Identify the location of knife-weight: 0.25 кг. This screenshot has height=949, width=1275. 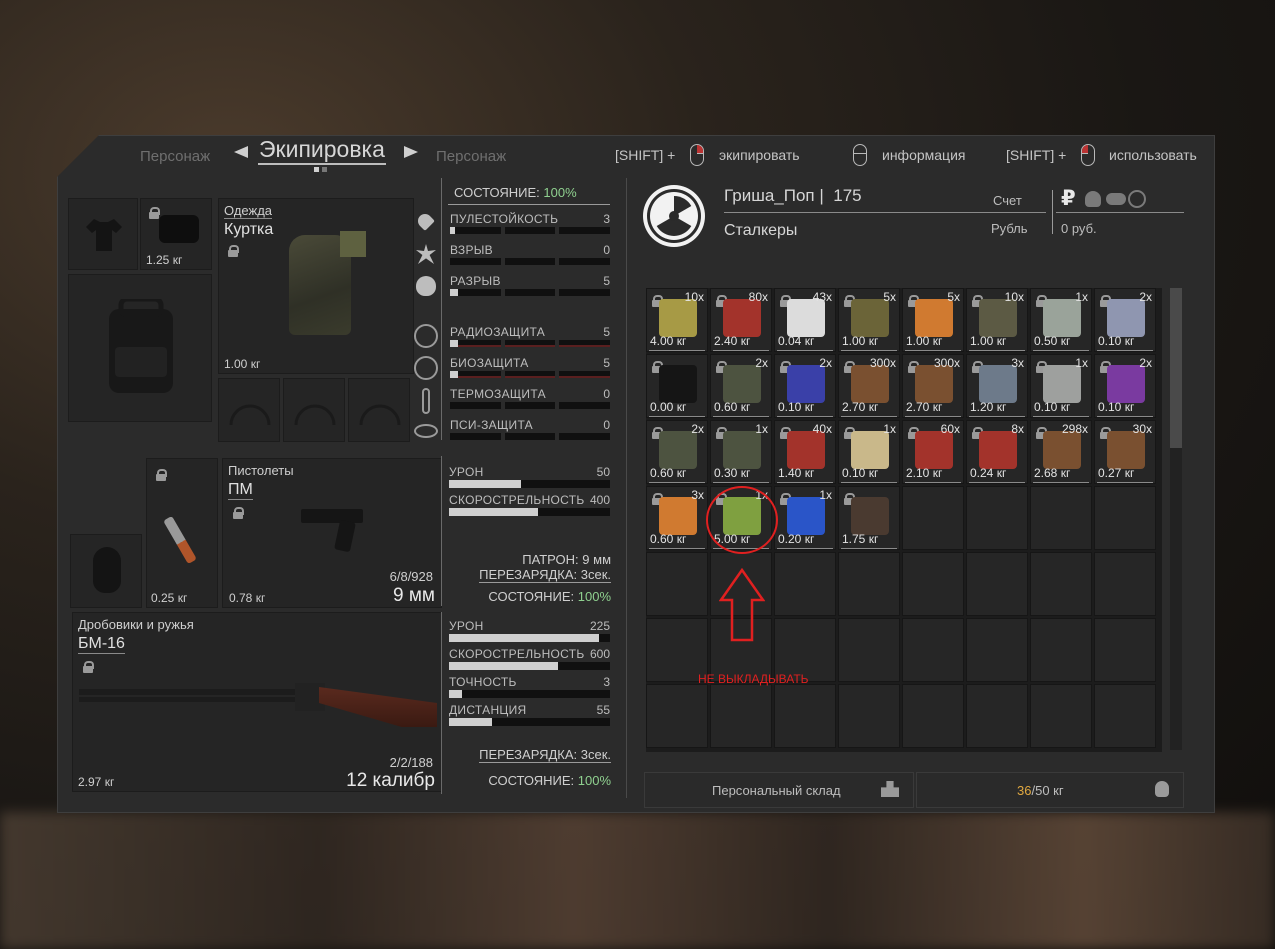
(169, 598).